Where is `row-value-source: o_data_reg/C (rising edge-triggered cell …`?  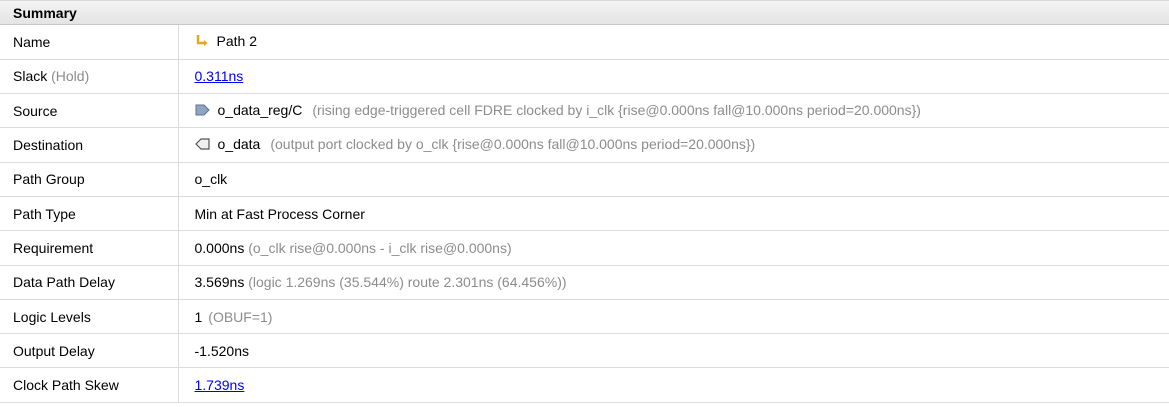
row-value-source: o_data_reg/C (rising edge-triggered cell … is located at coordinates (673, 111).